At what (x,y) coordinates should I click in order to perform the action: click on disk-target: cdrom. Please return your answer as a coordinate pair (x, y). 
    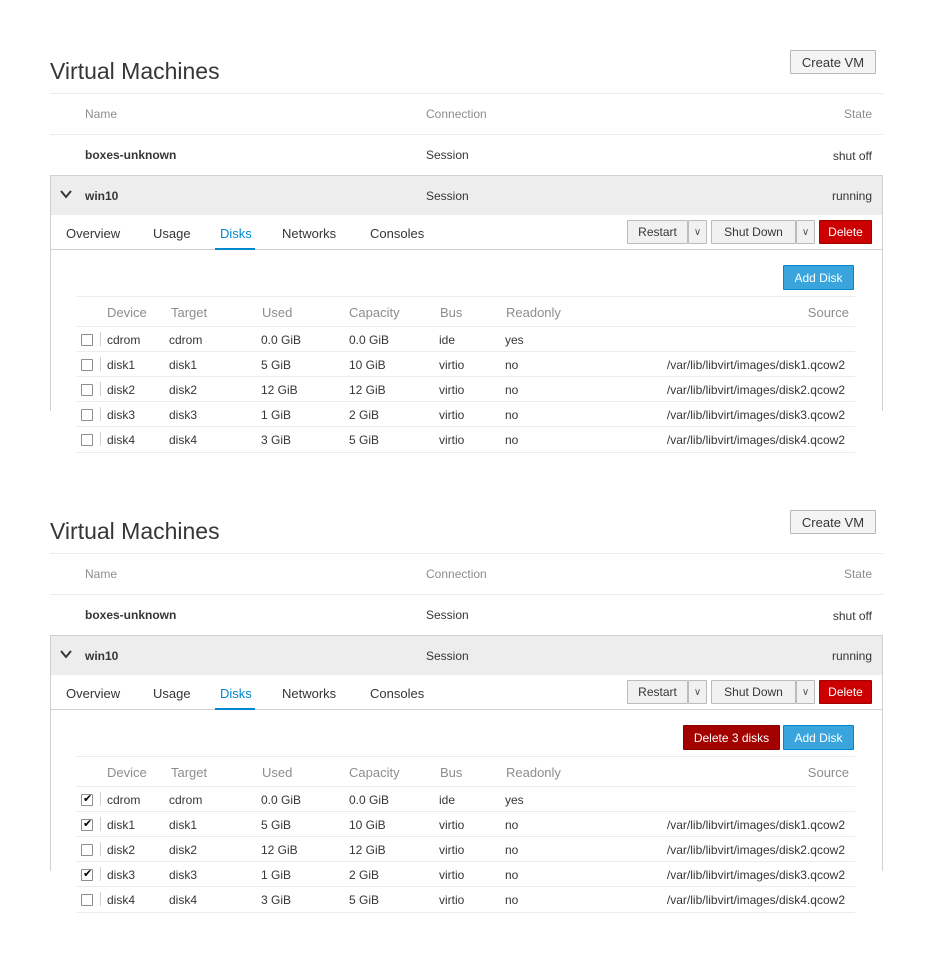
    Looking at the image, I should click on (186, 800).